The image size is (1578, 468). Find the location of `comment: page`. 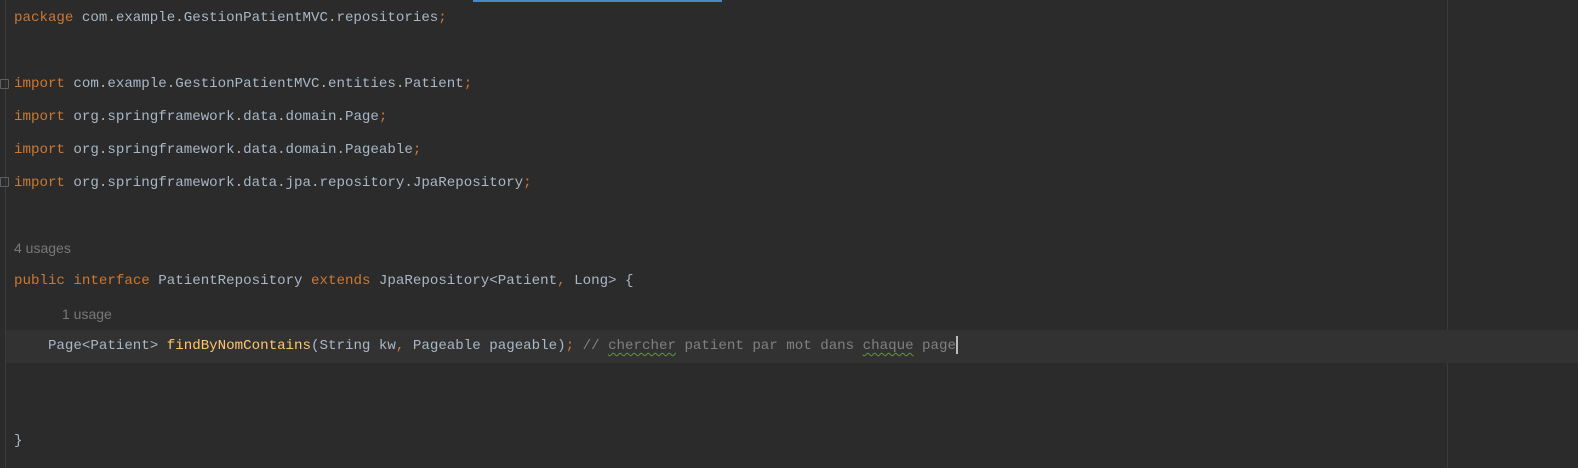

comment: page is located at coordinates (934, 346).